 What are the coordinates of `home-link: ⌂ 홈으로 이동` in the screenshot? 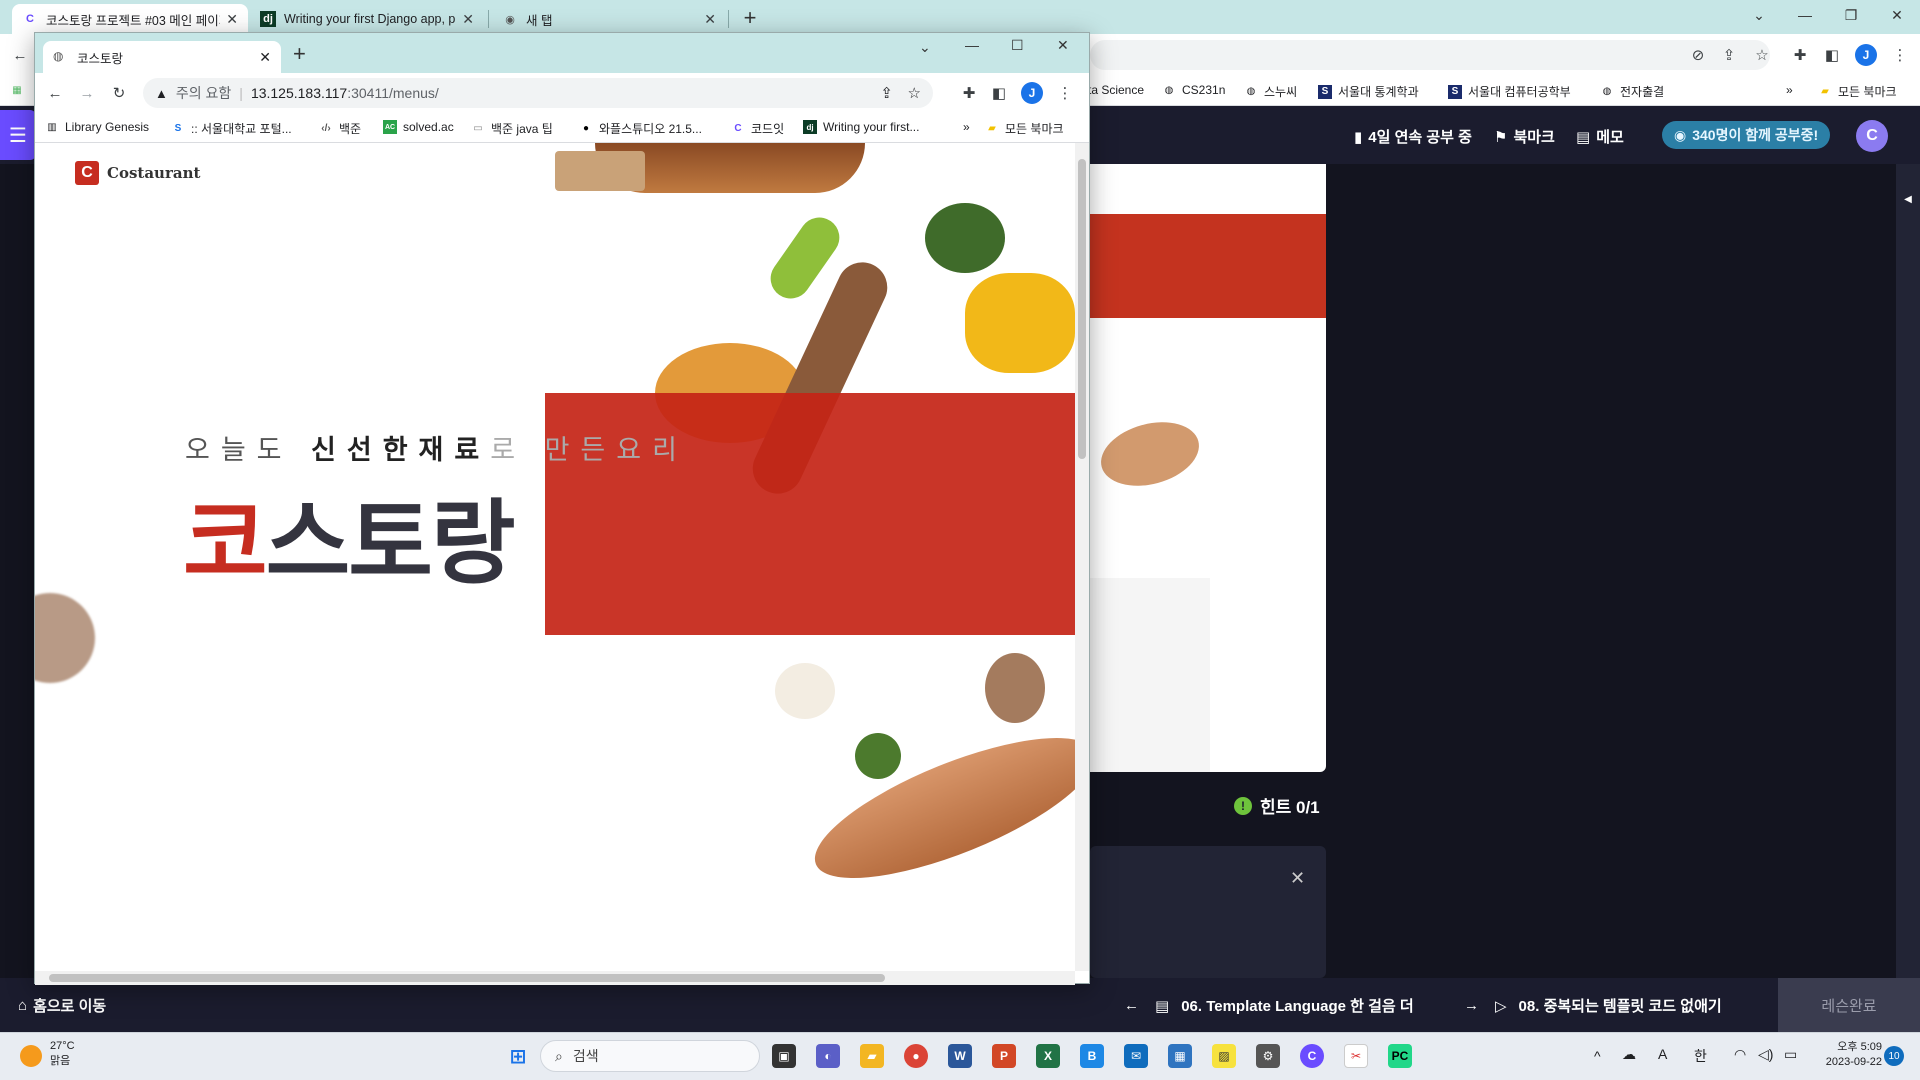 It's located at (62, 1005).